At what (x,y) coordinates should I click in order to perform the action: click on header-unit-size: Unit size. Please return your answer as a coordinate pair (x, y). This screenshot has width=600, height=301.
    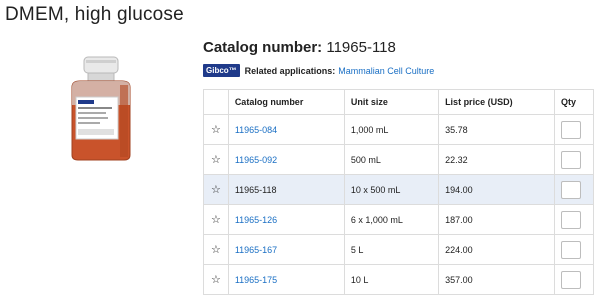
    Looking at the image, I should click on (391, 102).